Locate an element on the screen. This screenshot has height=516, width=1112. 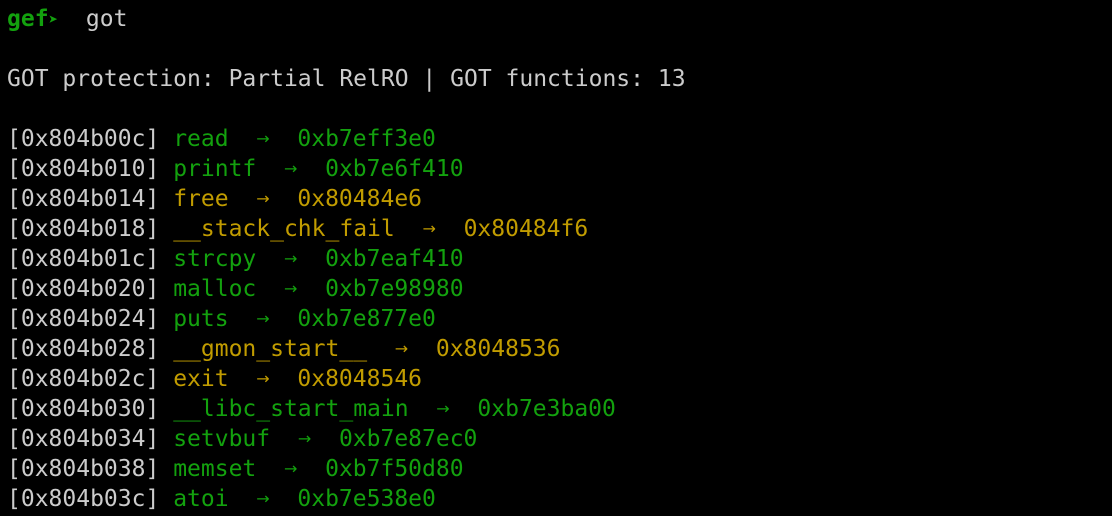
got-entry: [0x804b010] printf → 0xb7e6f410 is located at coordinates (559, 169).